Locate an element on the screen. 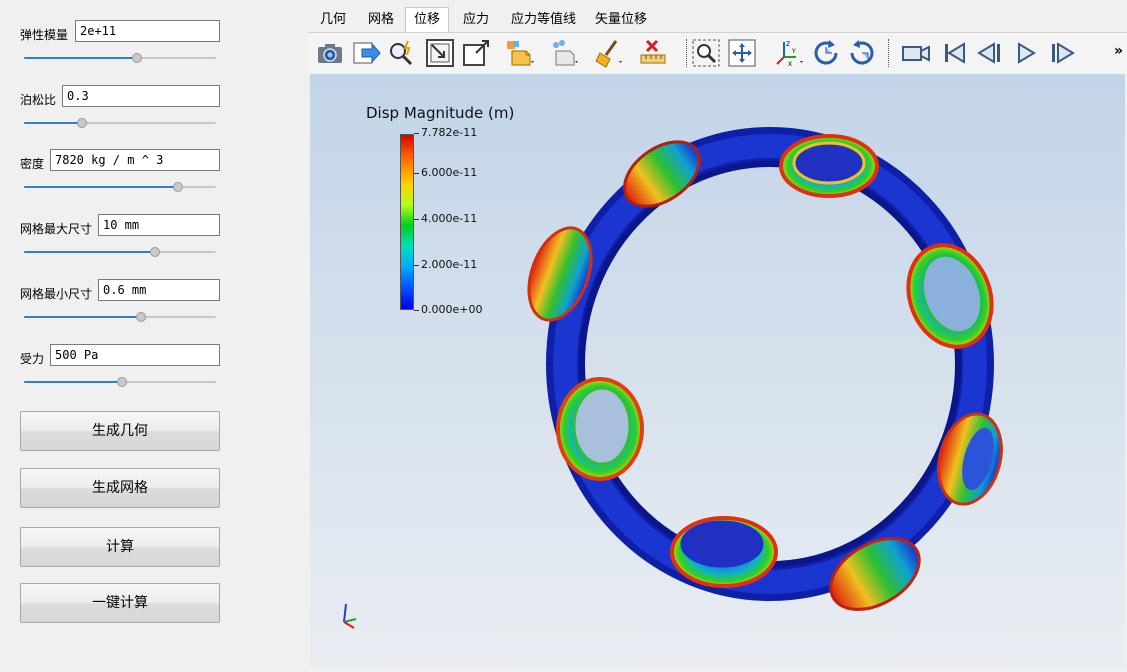 The height and width of the screenshot is (672, 1127). pan-icon is located at coordinates (742, 53).